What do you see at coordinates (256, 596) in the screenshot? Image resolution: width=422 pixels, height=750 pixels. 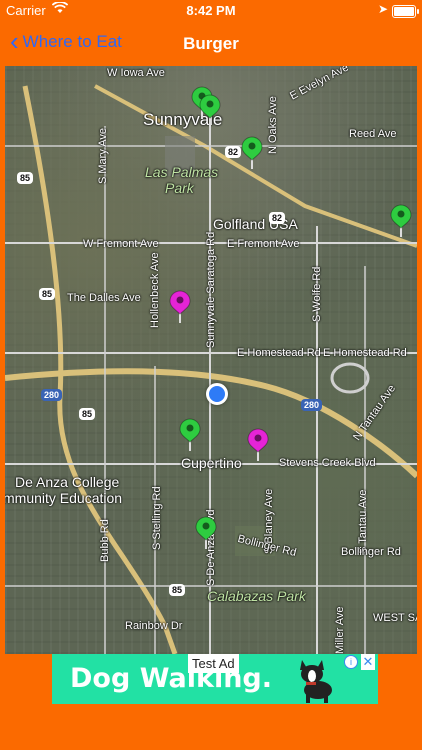 I see `map-label: Calabazas Park` at bounding box center [256, 596].